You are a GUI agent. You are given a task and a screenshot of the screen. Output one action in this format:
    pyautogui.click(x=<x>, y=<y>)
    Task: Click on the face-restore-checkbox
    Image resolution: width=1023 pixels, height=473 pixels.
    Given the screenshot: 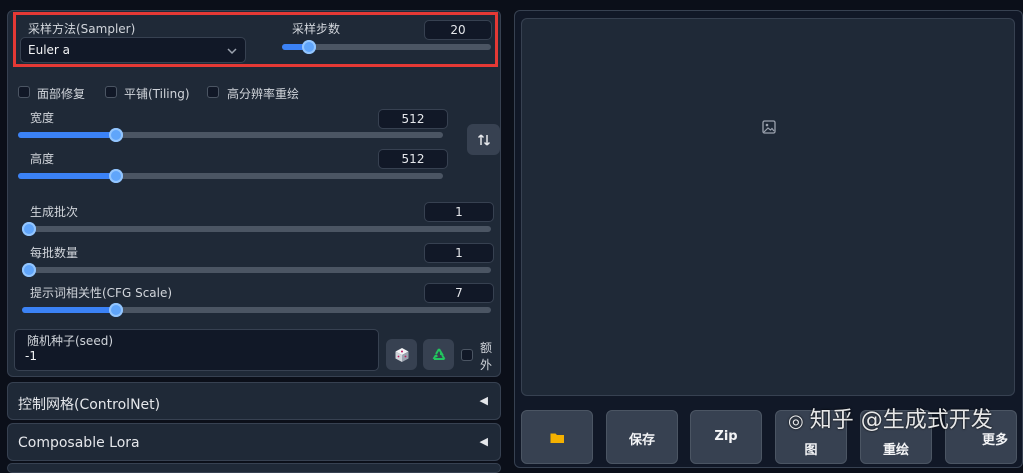 What is the action you would take?
    pyautogui.click(x=24, y=92)
    